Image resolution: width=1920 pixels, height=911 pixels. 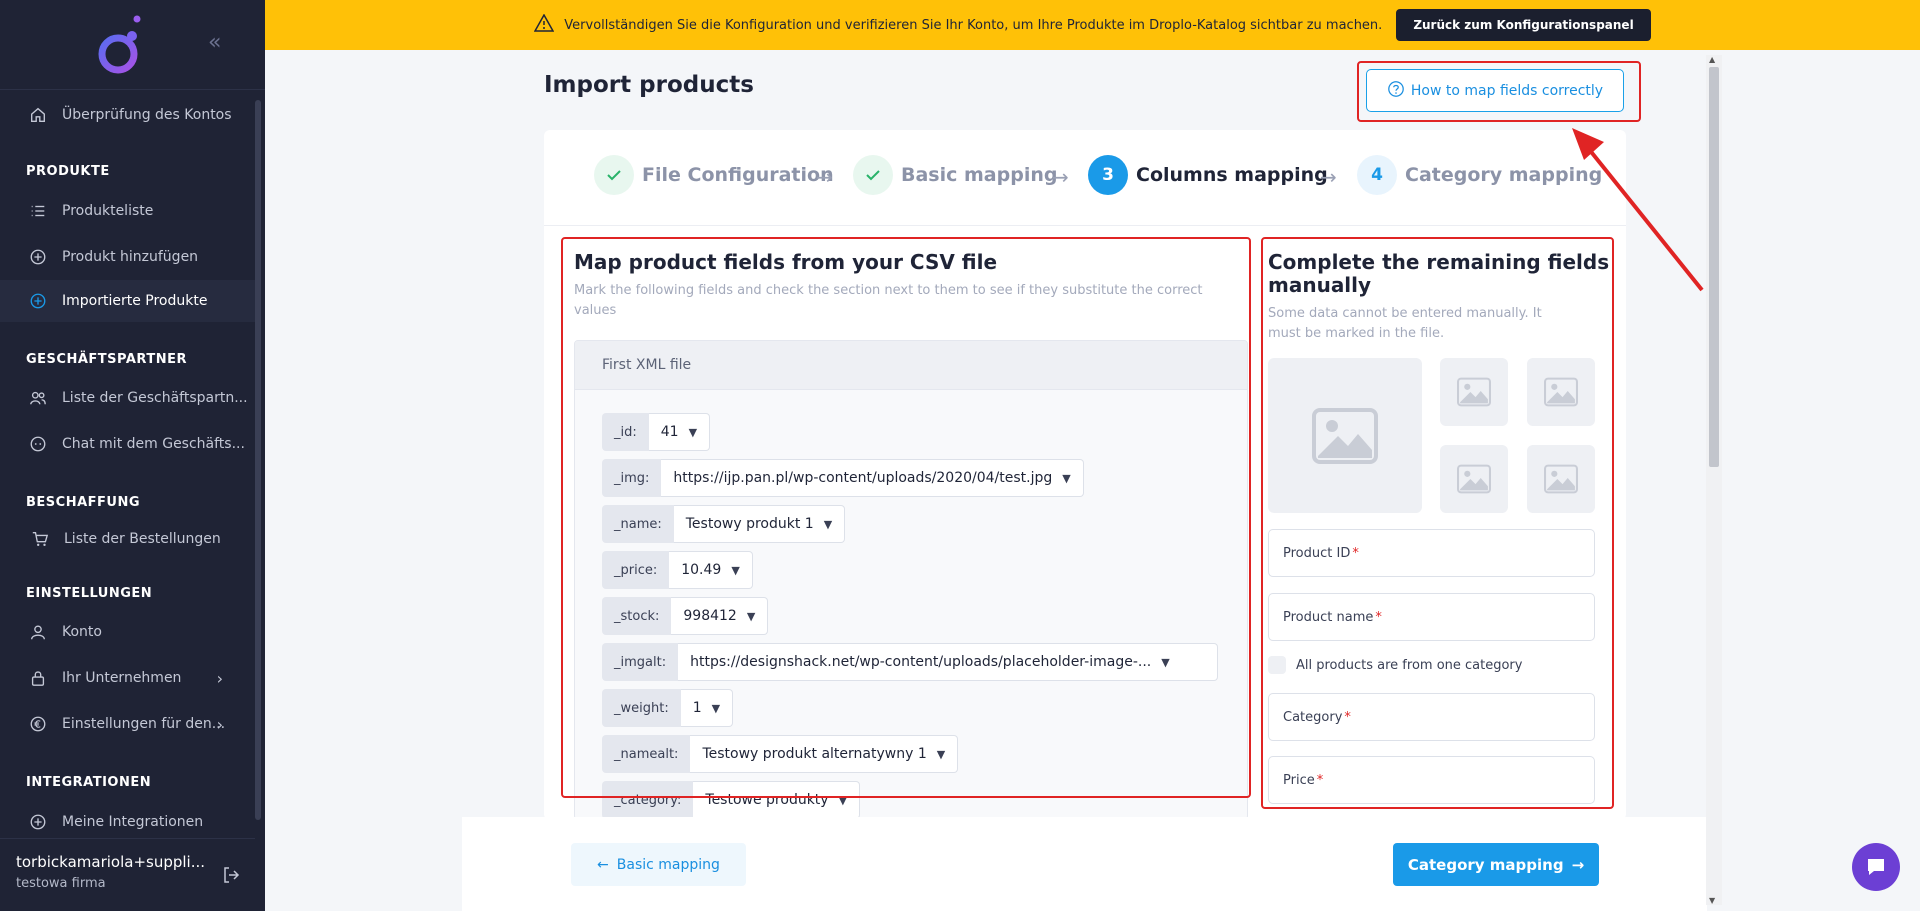 What do you see at coordinates (738, 175) in the screenshot?
I see `step-label: File Configuration` at bounding box center [738, 175].